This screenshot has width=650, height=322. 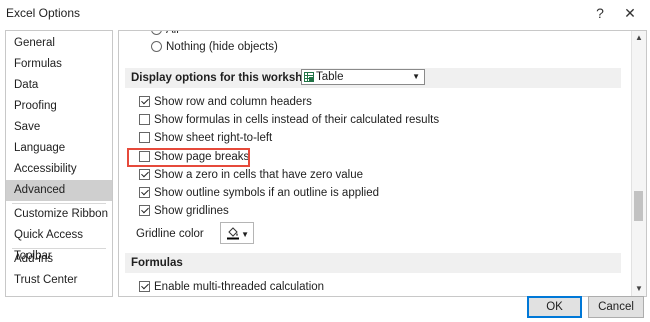 What do you see at coordinates (157, 263) in the screenshot?
I see `formulas-section-title: Formulas` at bounding box center [157, 263].